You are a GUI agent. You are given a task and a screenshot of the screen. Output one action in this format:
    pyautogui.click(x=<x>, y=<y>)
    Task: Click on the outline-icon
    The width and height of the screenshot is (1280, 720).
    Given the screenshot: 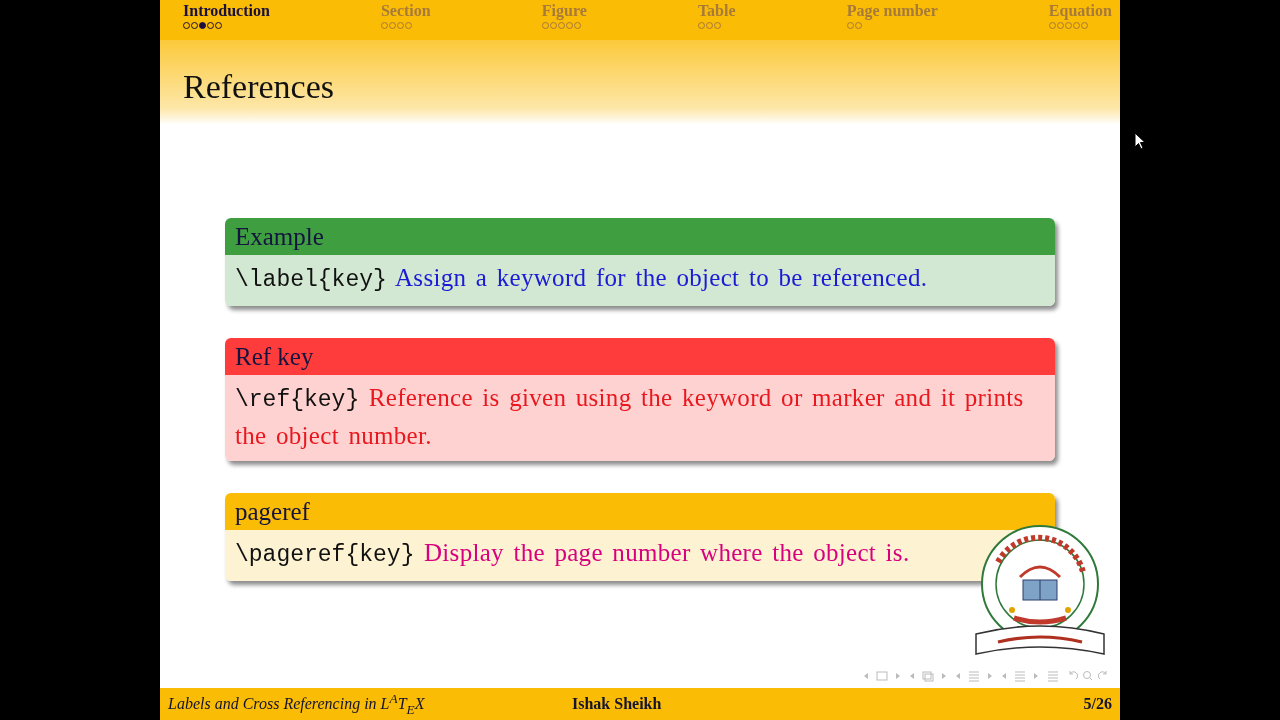 What is the action you would take?
    pyautogui.click(x=1053, y=676)
    